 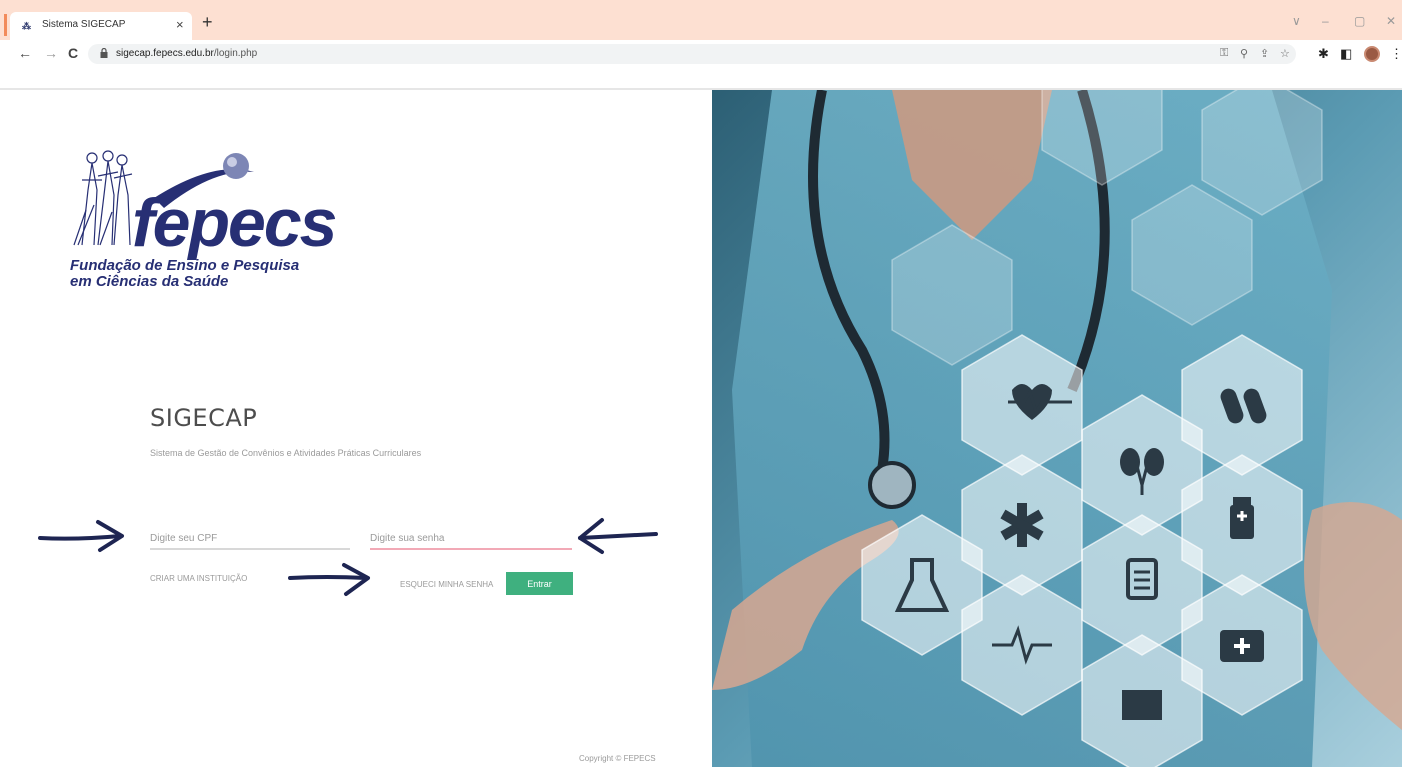 What do you see at coordinates (1323, 54) in the screenshot?
I see `extensions-puzzle-icon: ✱` at bounding box center [1323, 54].